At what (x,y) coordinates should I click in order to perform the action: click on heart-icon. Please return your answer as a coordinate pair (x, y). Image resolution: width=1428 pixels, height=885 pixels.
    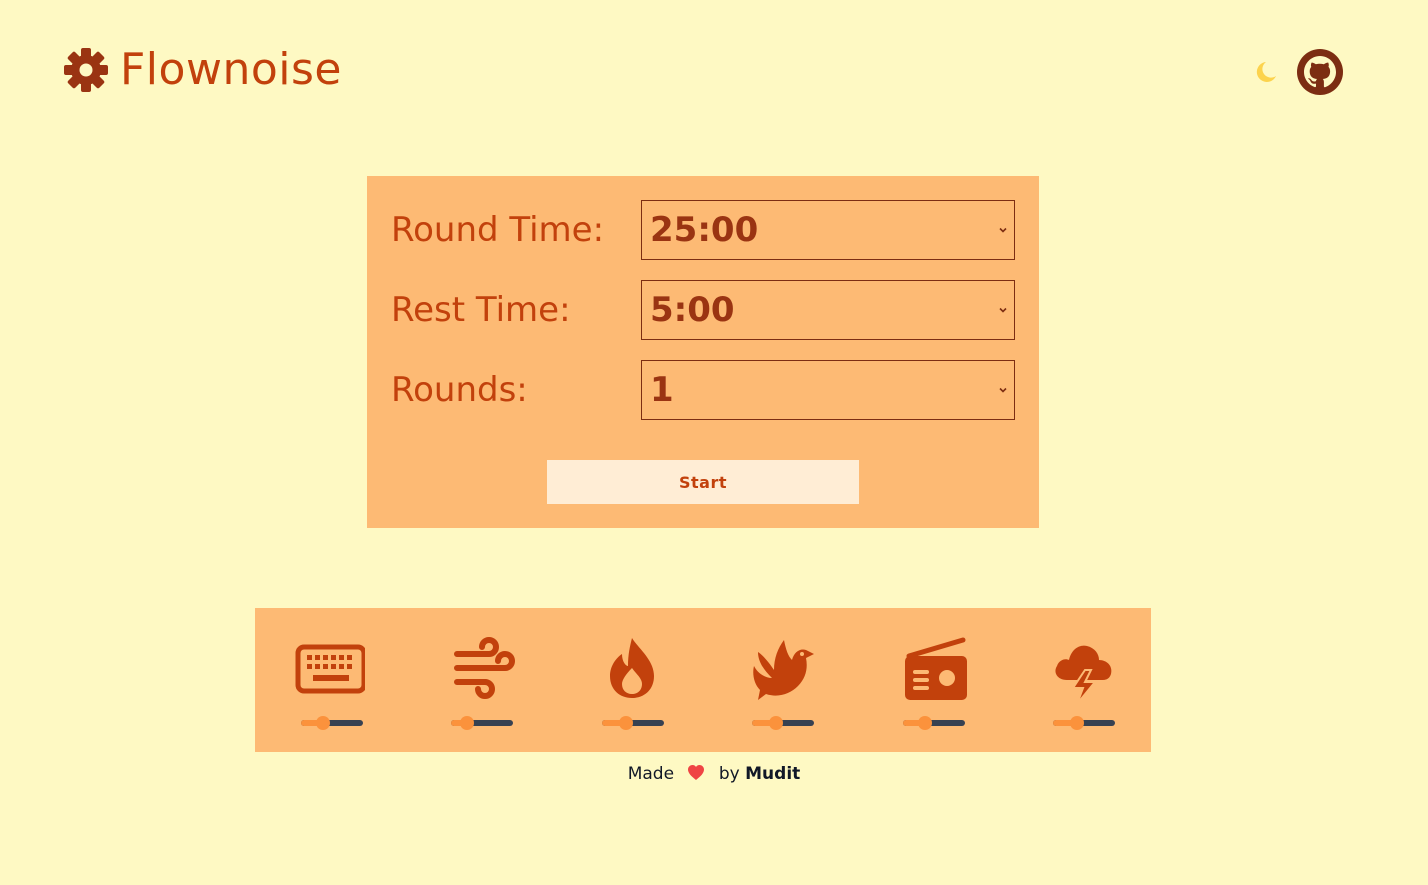
    Looking at the image, I should click on (696, 772).